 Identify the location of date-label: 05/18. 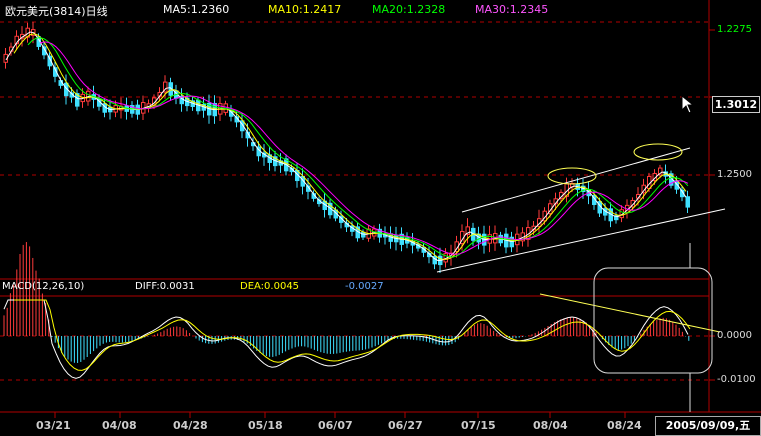
(265, 425).